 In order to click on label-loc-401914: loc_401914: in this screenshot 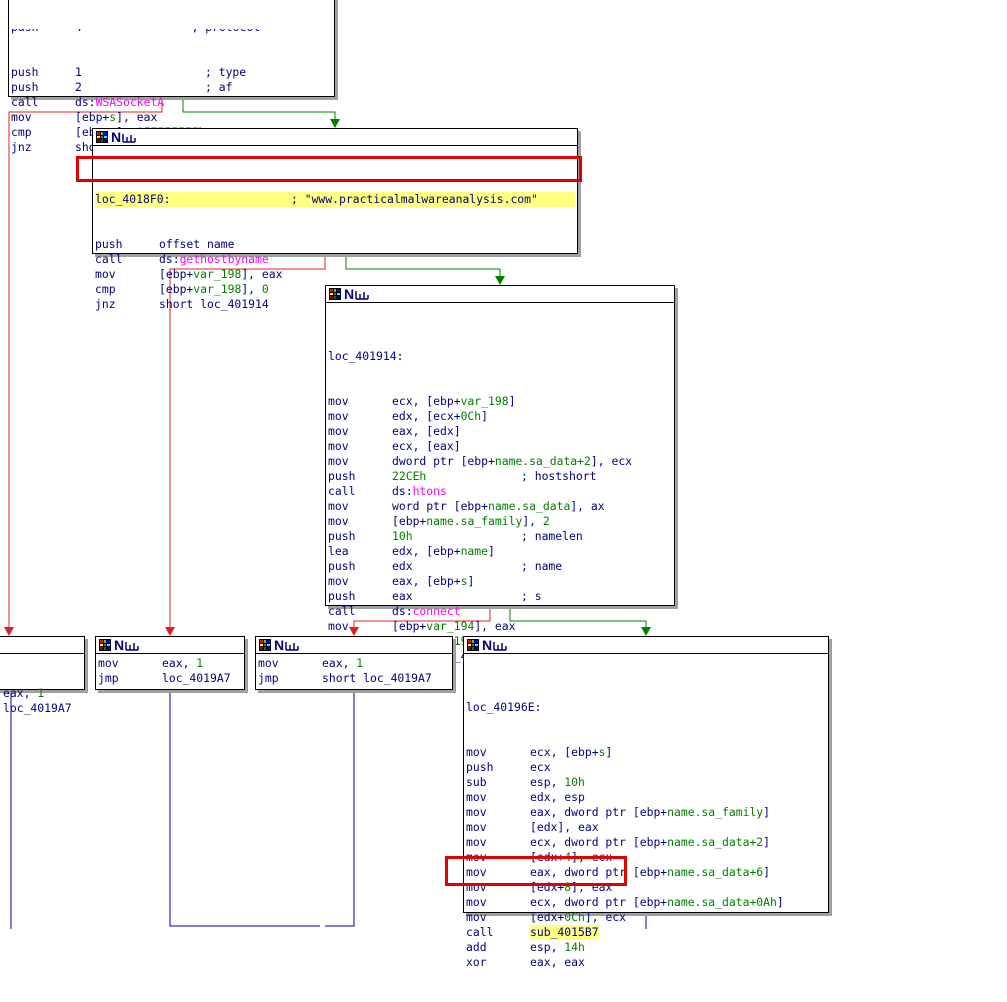, I will do `click(365, 356)`.